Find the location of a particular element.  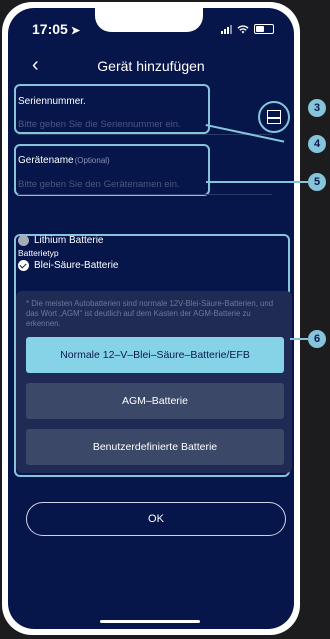

custom-battery-button: Benutzerdefinierte Batterie is located at coordinates (155, 447).